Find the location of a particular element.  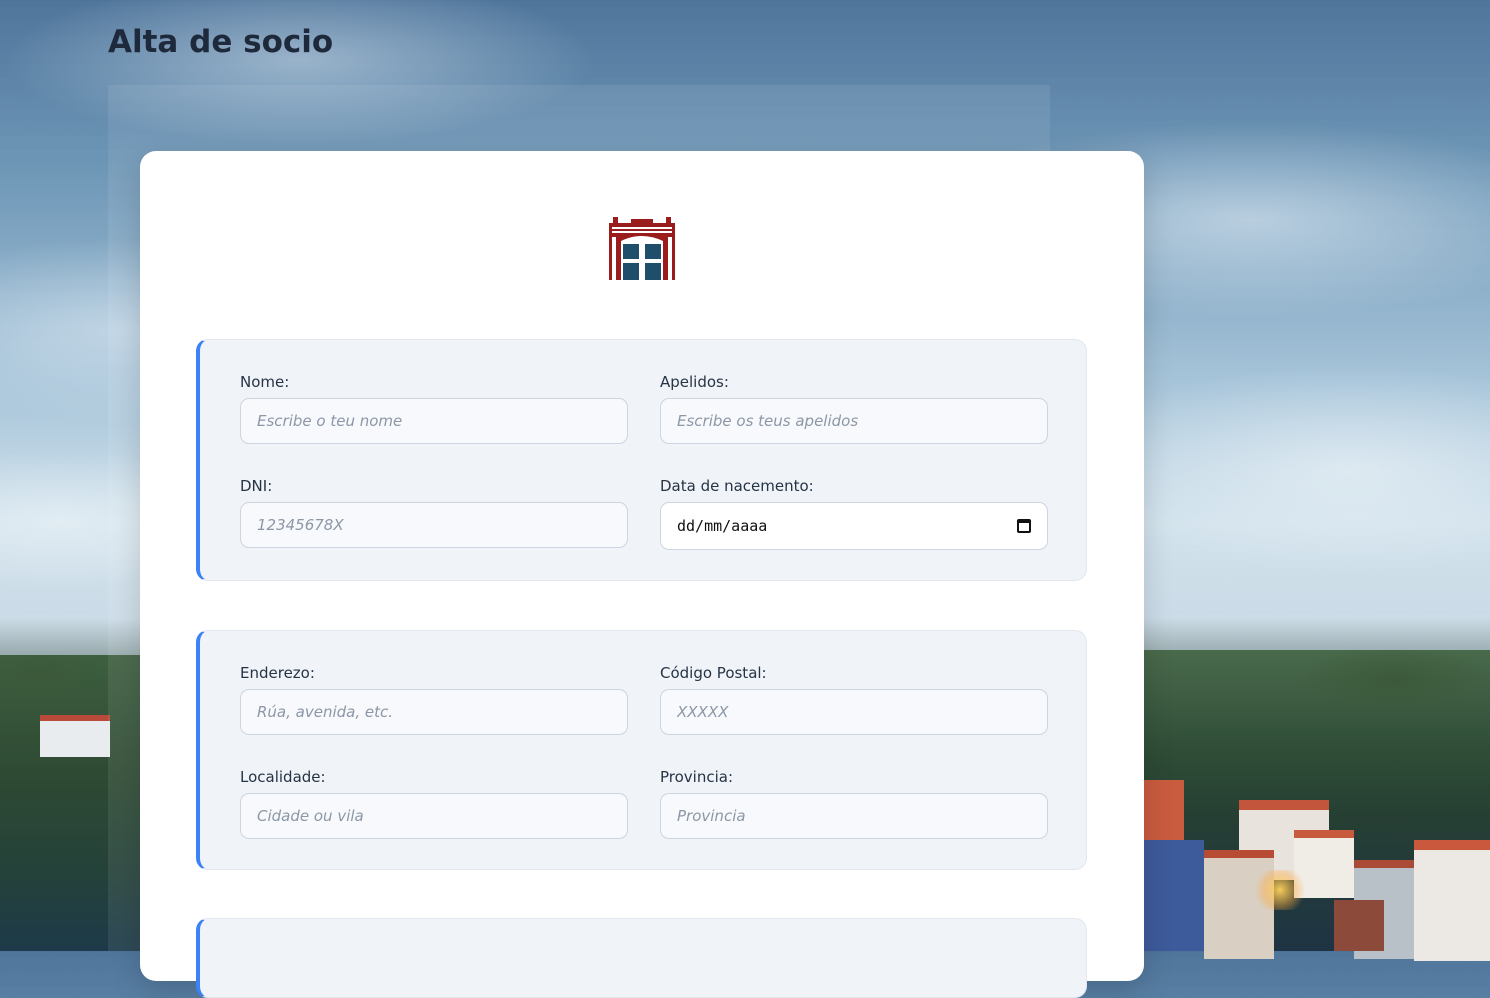

apelidos-label: Apelidos: is located at coordinates (694, 382).